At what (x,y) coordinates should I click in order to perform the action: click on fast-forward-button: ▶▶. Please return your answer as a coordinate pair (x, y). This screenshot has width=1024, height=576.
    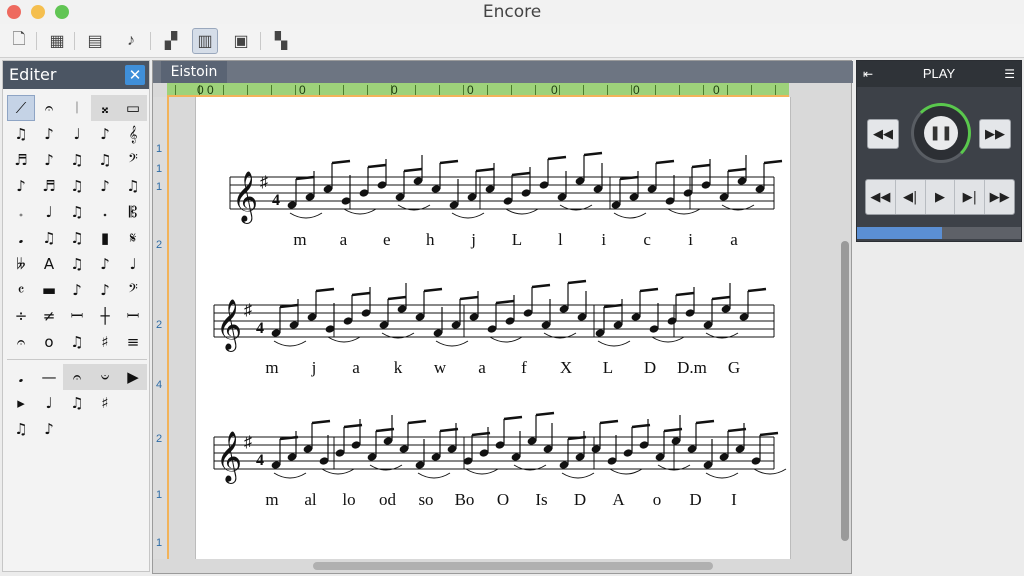
    Looking at the image, I should click on (995, 134).